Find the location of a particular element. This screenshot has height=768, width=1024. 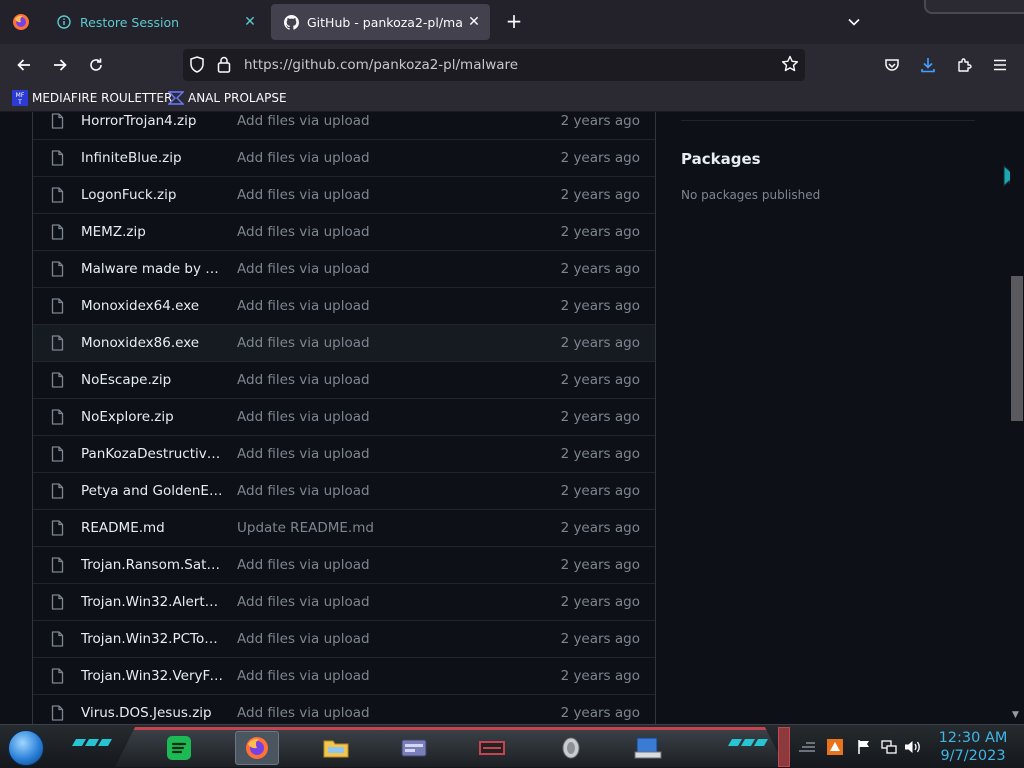

firefox-menu-icon is located at coordinates (21, 22).